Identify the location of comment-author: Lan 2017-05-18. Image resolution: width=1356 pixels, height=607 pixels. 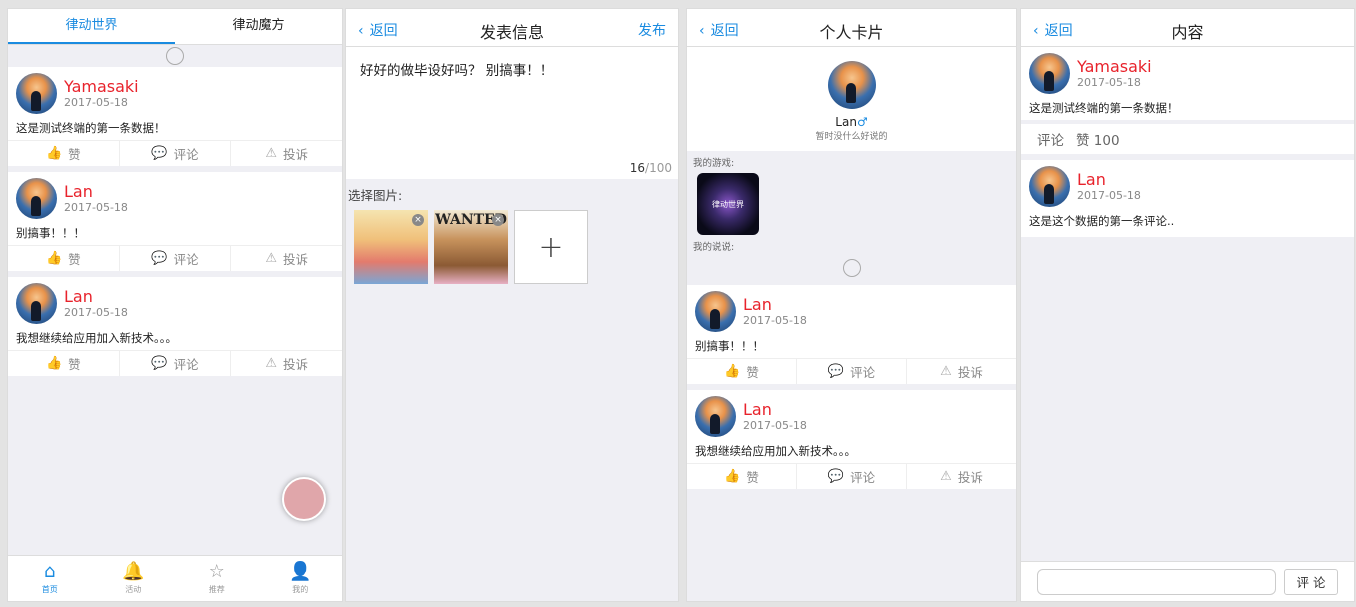
(1187, 185).